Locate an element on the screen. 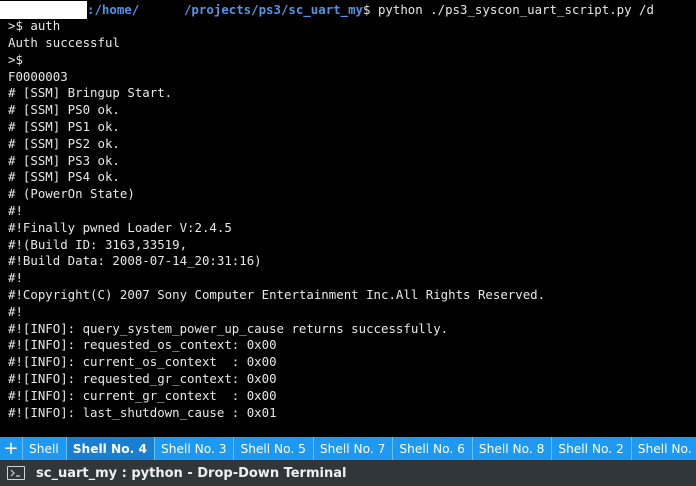 The width and height of the screenshot is (696, 486). terminal-line: F0000003 is located at coordinates (38, 76).